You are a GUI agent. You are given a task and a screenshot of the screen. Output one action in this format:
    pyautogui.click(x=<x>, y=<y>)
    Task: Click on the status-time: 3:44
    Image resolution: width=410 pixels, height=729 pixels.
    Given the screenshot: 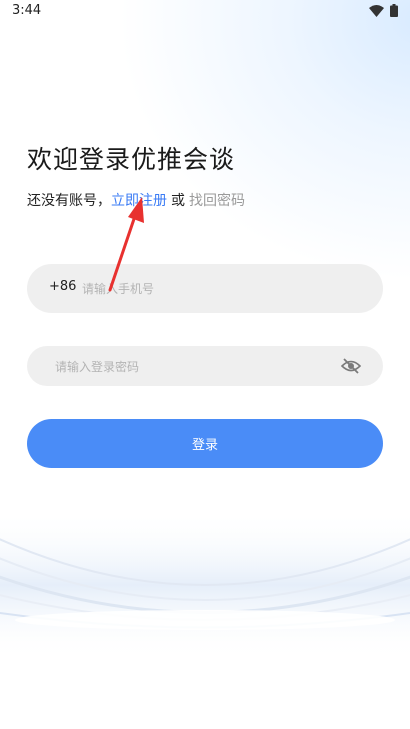 What is the action you would take?
    pyautogui.click(x=27, y=10)
    